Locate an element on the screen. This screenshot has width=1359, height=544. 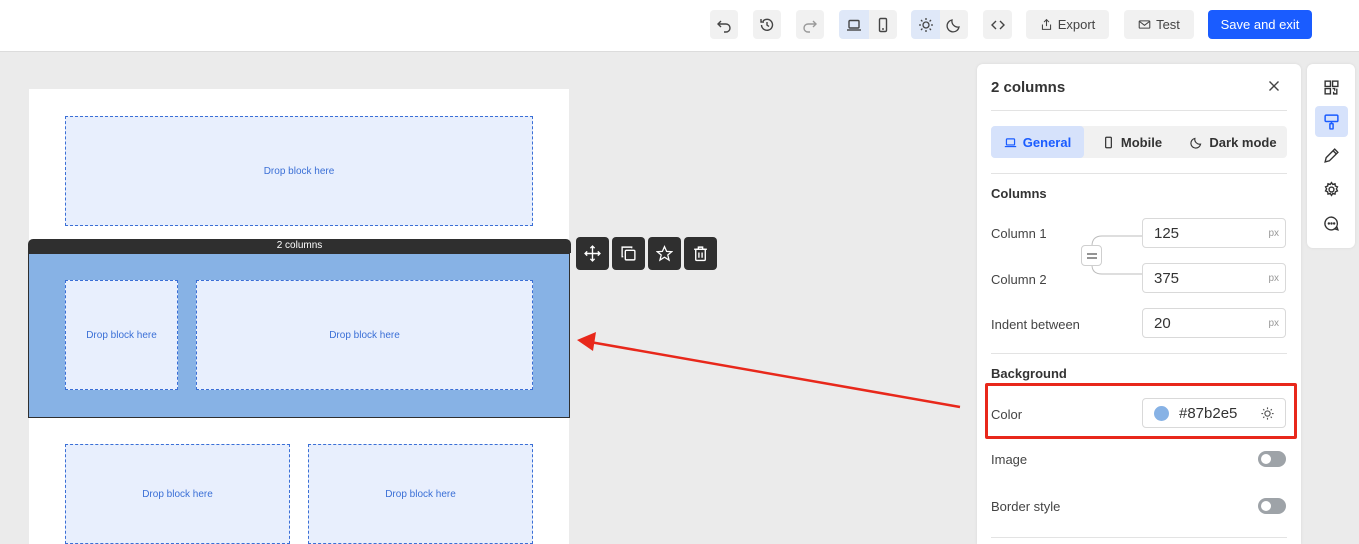
code-icon is located at coordinates (997, 24).